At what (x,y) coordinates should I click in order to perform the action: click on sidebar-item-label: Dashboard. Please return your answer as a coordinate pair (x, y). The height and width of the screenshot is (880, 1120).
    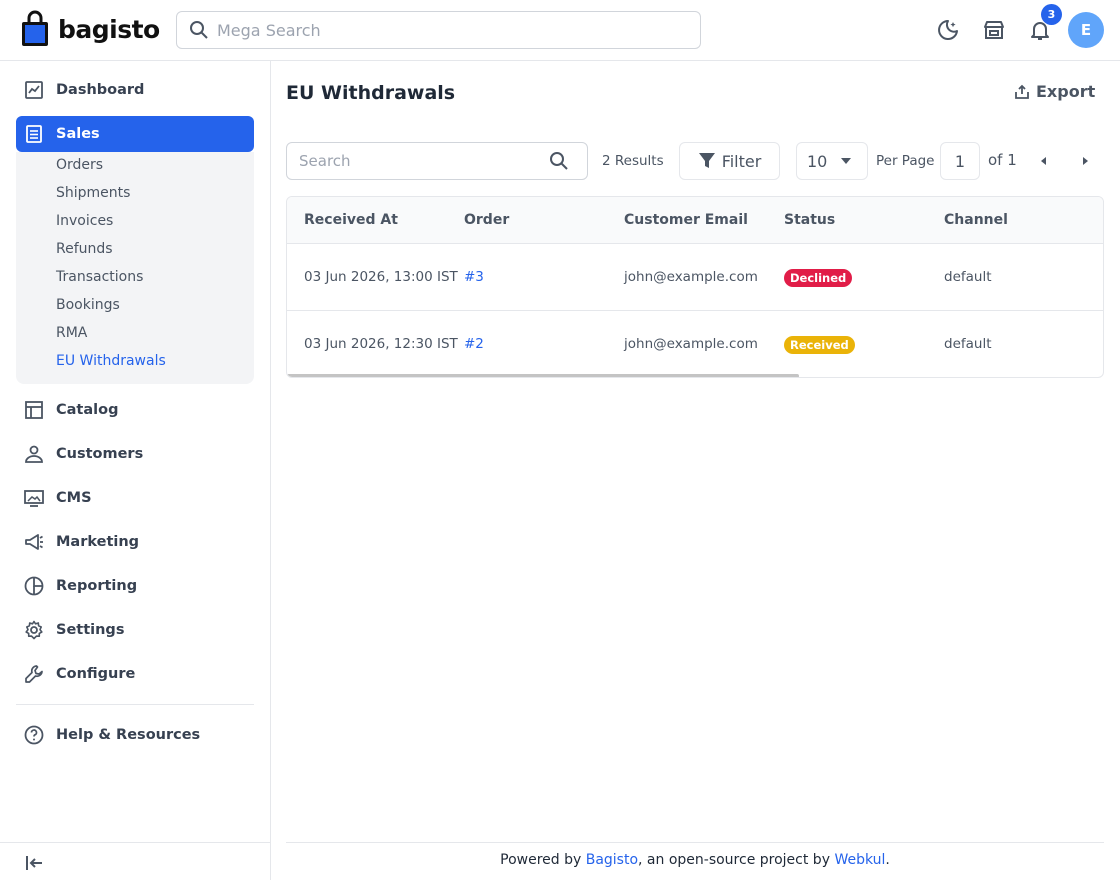
    Looking at the image, I should click on (100, 90).